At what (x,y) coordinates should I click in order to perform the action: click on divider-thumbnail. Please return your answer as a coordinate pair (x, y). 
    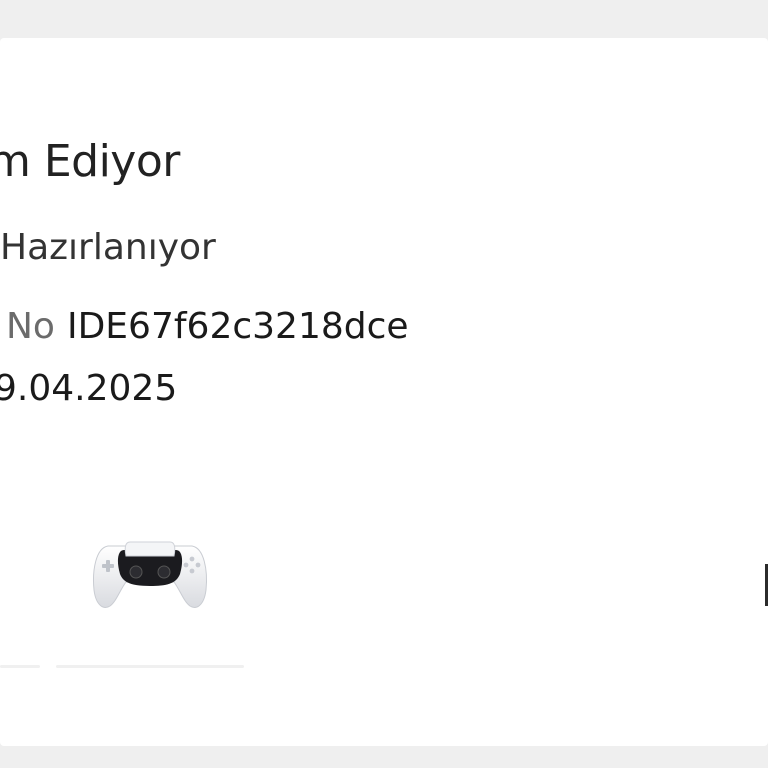
    Looking at the image, I should click on (150, 666).